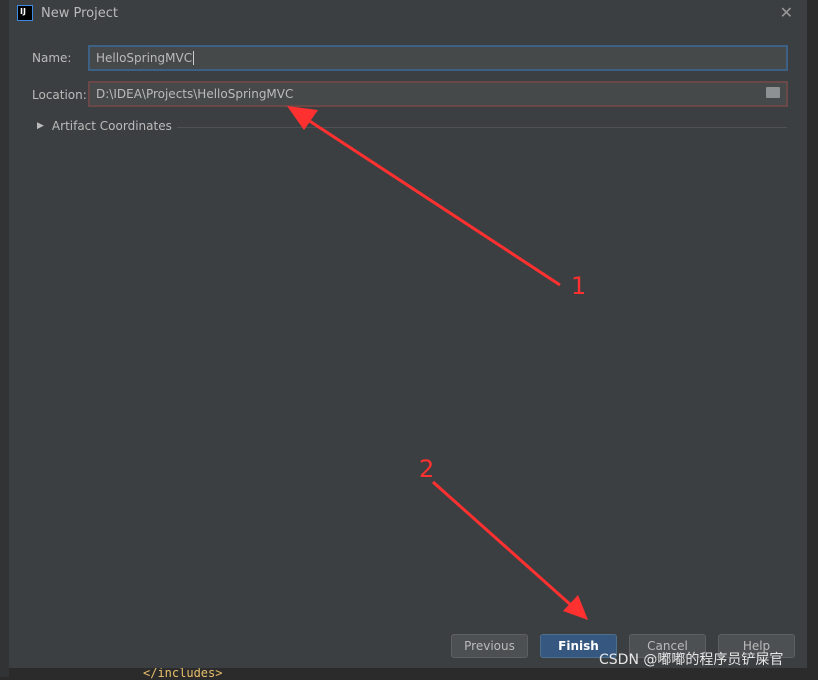  Describe the element at coordinates (579, 286) in the screenshot. I see `annotation-label-1: 1` at that location.